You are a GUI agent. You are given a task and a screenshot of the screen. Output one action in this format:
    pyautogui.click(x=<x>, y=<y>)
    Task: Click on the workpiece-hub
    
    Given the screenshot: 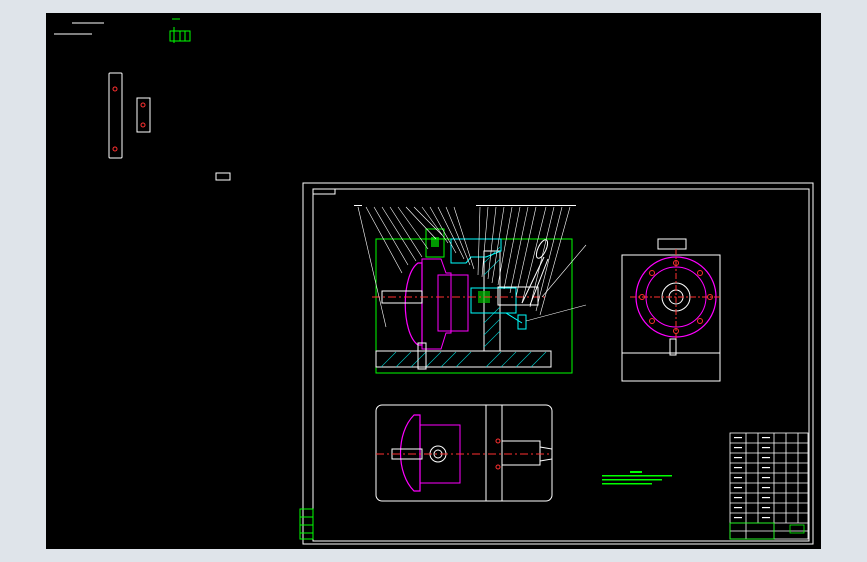 What is the action you would take?
    pyautogui.click(x=436, y=304)
    